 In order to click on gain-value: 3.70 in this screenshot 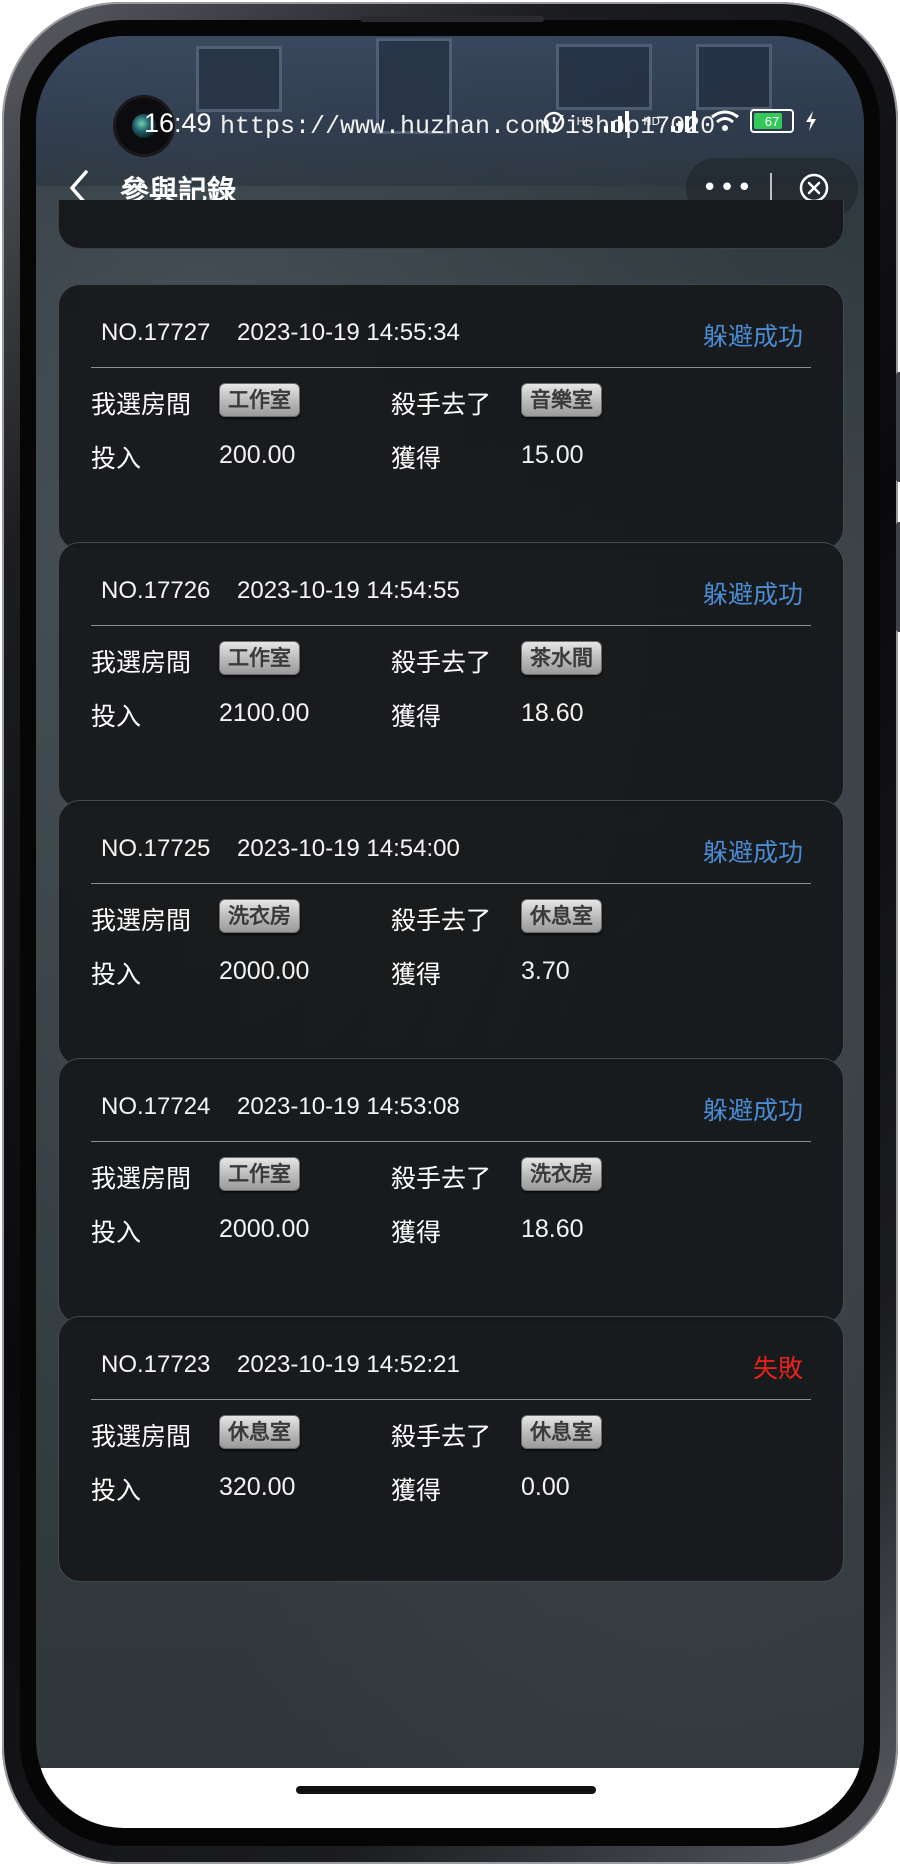, I will do `click(545, 971)`.